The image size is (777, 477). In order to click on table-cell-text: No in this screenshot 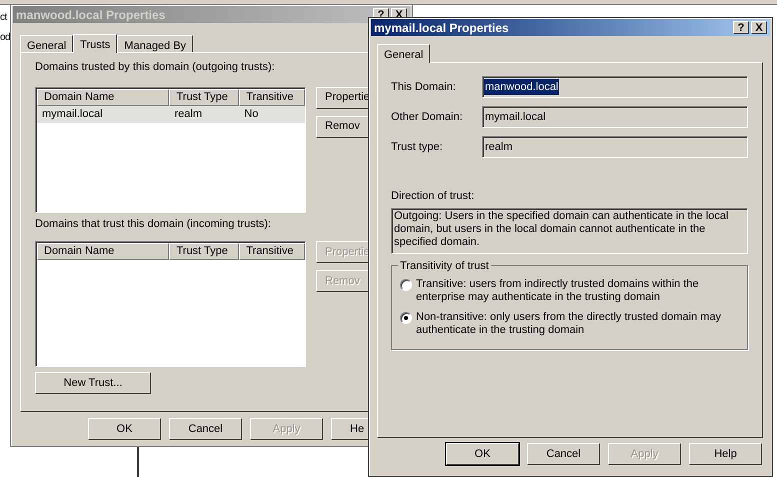, I will do `click(251, 114)`.